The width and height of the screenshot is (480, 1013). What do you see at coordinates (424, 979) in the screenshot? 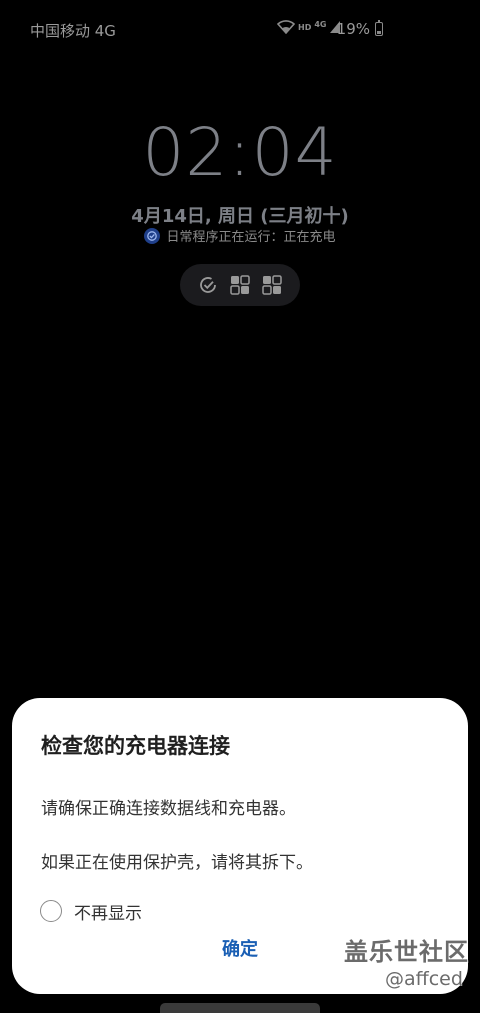
I see `watermark-handle: @affced` at bounding box center [424, 979].